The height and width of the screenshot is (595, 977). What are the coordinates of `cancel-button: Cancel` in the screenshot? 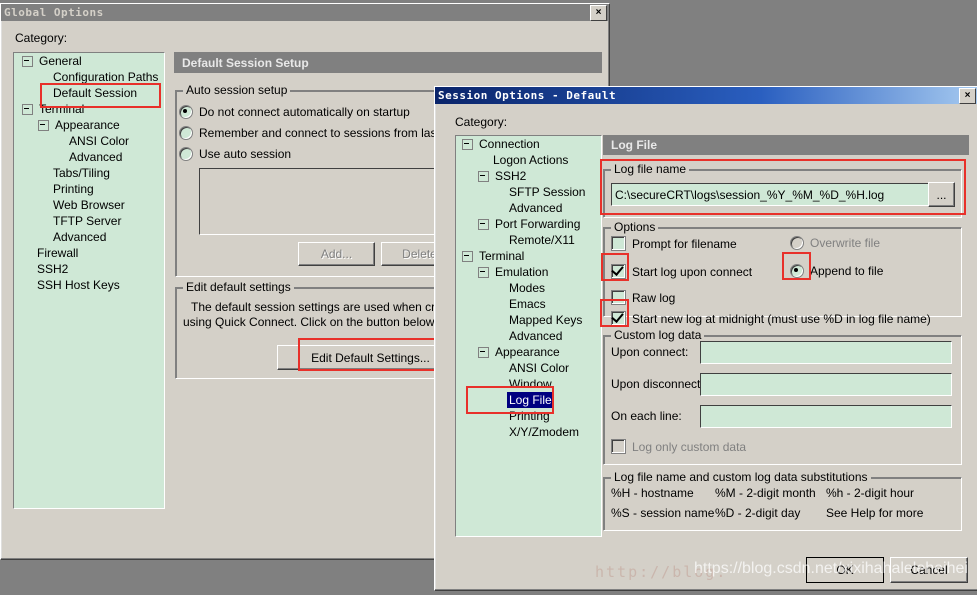 It's located at (929, 570).